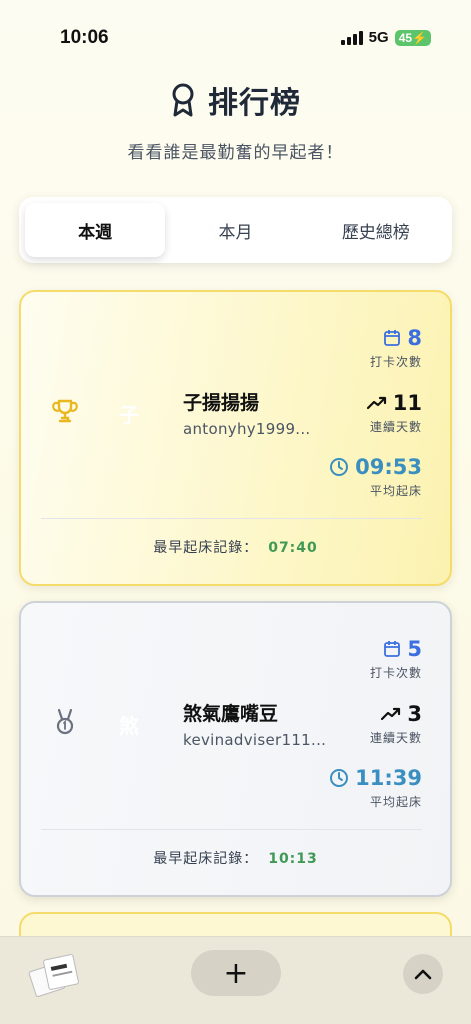  Describe the element at coordinates (414, 714) in the screenshot. I see `streak-value: 3` at that location.